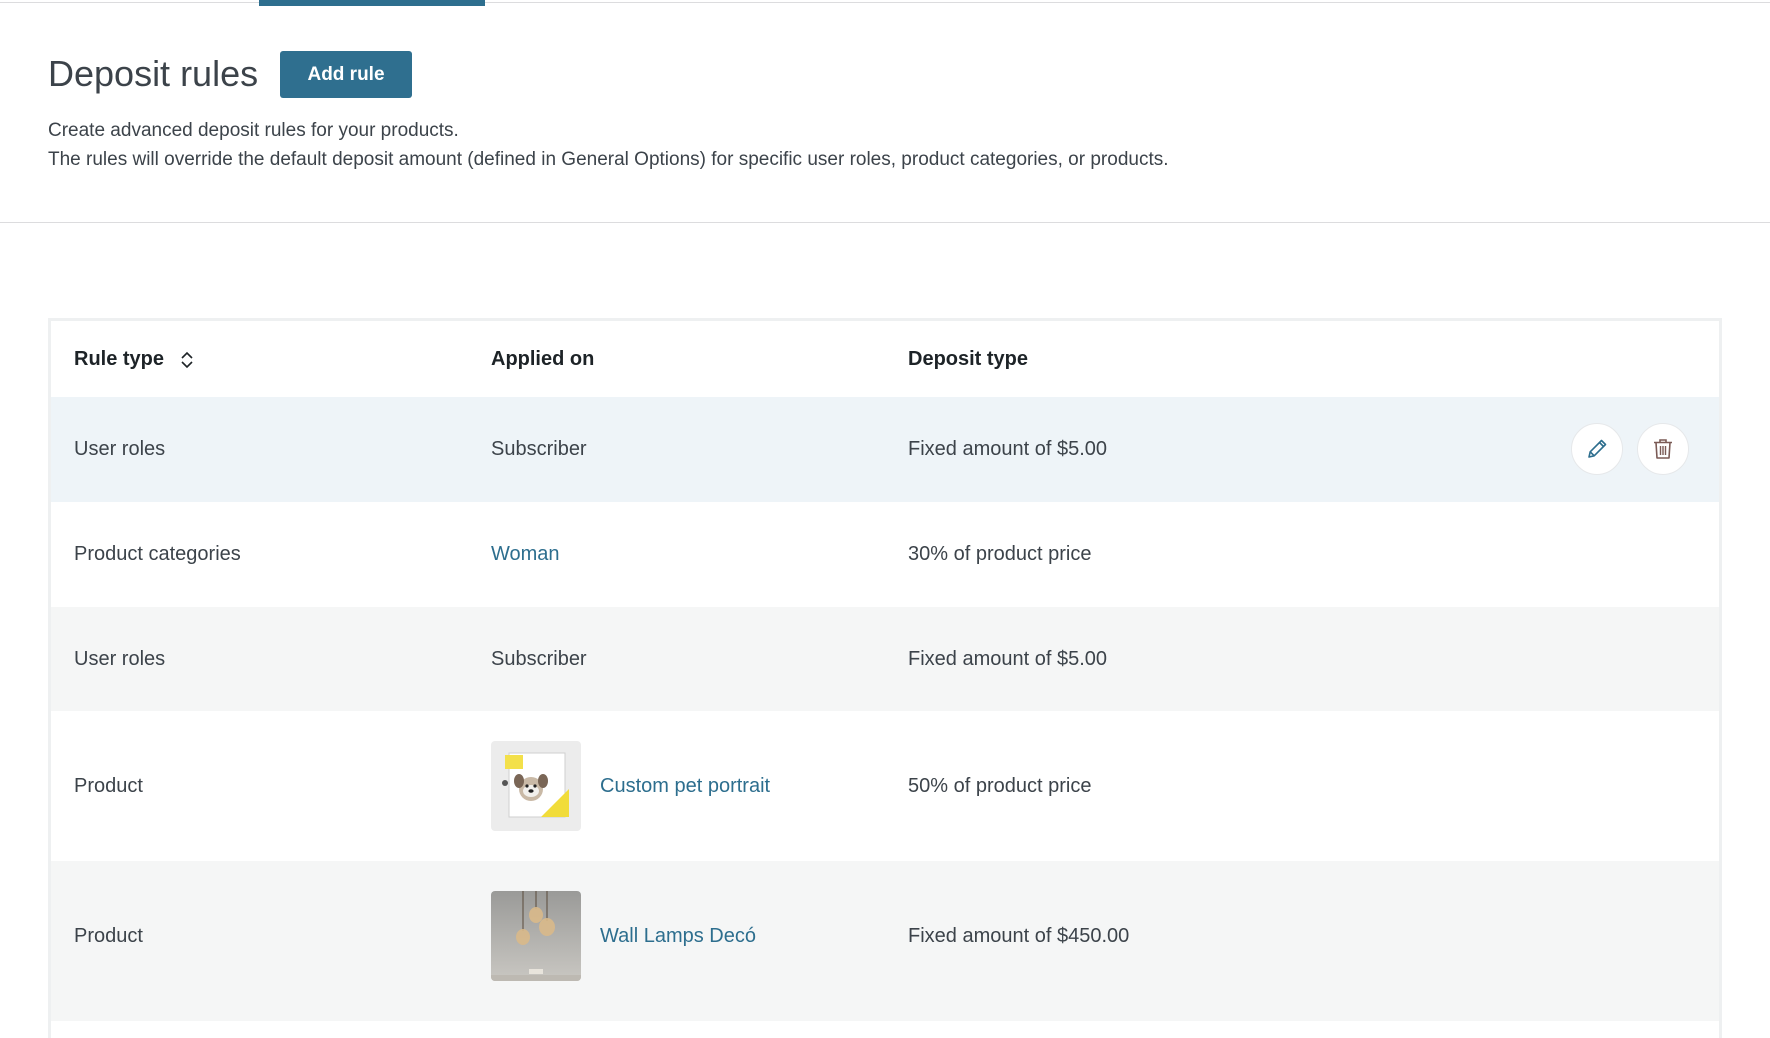 This screenshot has width=1770, height=1038. I want to click on edit-rule-button, so click(1597, 449).